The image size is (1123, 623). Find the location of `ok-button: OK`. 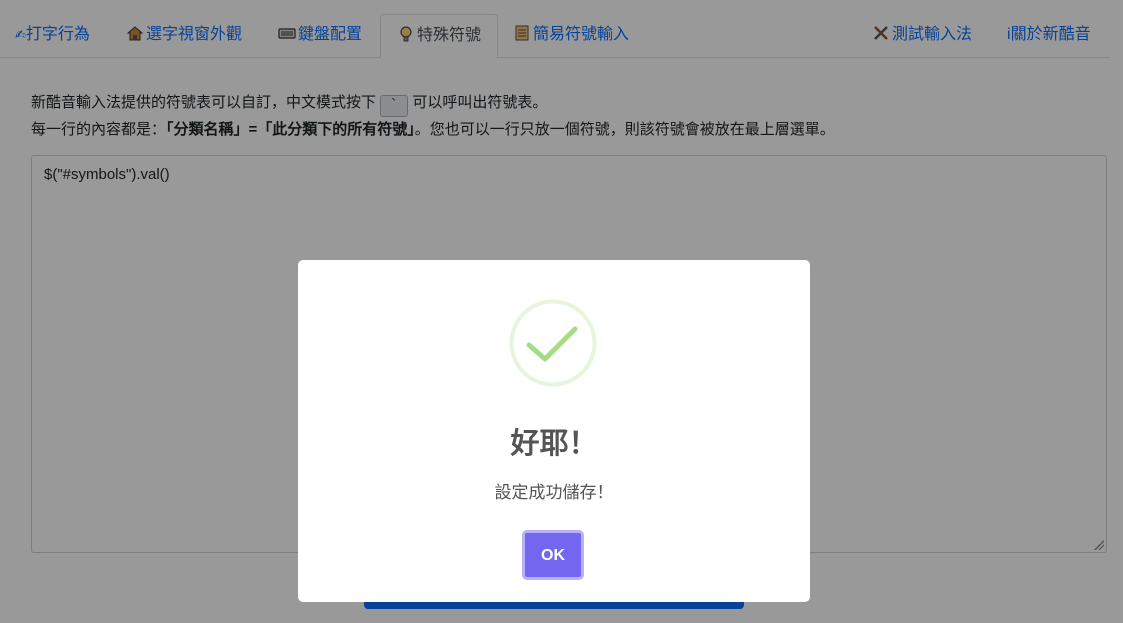

ok-button: OK is located at coordinates (553, 555).